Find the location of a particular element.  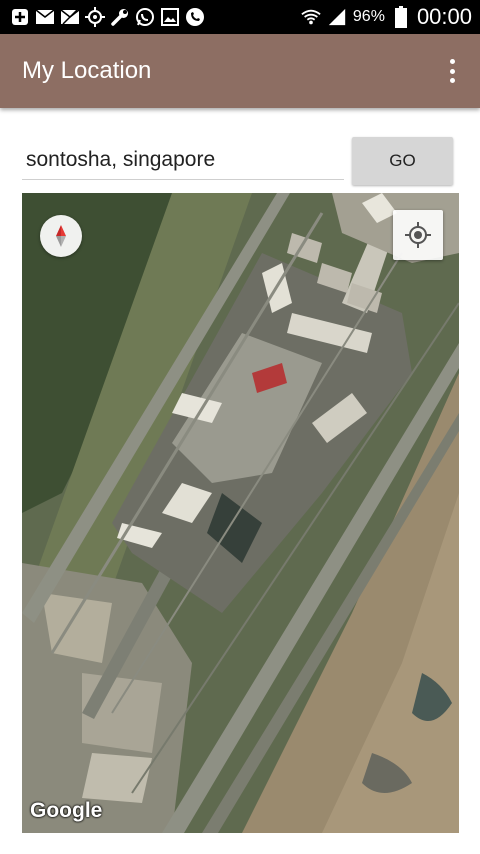

google-logo: Google is located at coordinates (66, 810).